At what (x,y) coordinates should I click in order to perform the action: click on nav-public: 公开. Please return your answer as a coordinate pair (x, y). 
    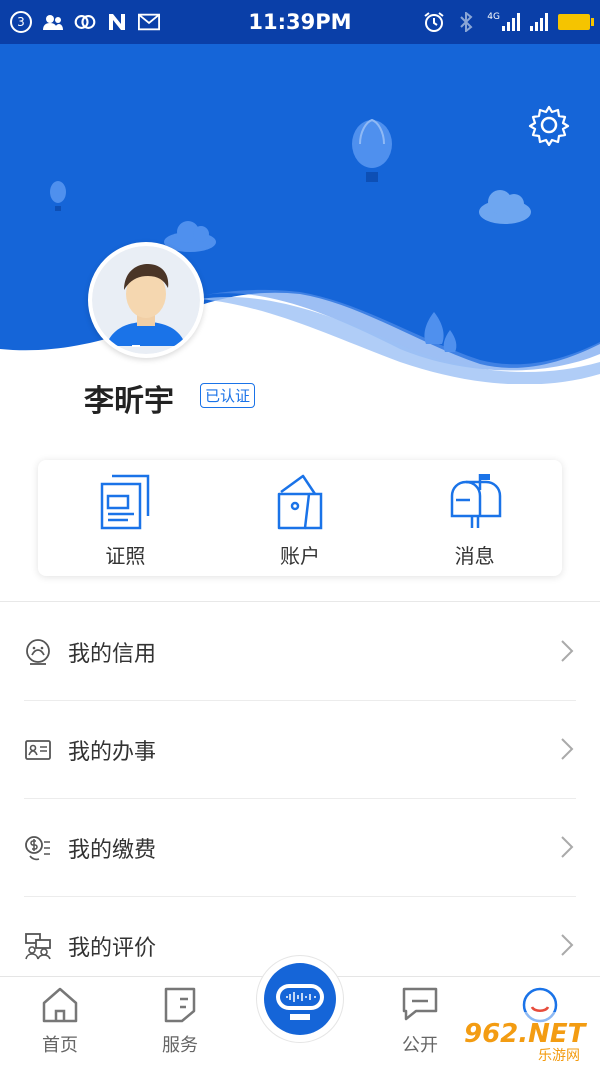
    Looking at the image, I should click on (420, 1021).